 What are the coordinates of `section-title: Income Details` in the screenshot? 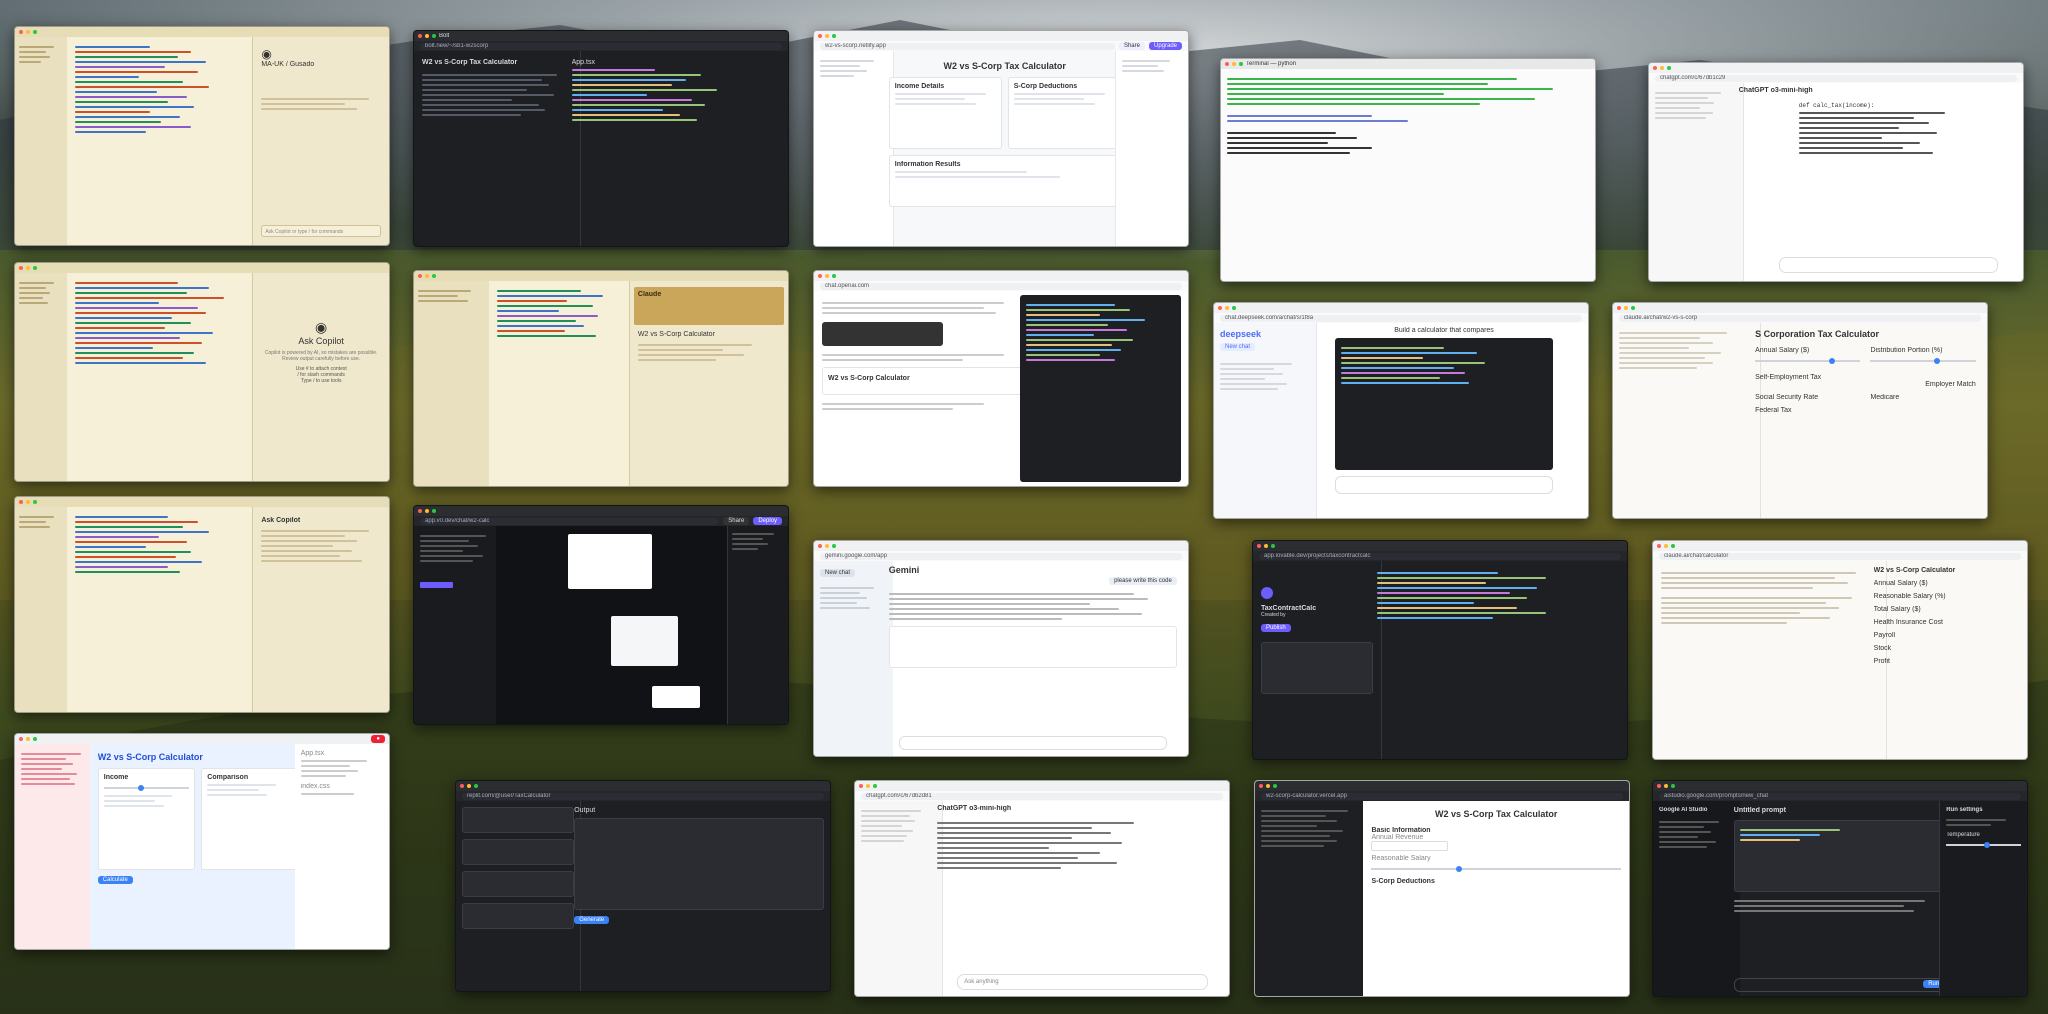 It's located at (919, 86).